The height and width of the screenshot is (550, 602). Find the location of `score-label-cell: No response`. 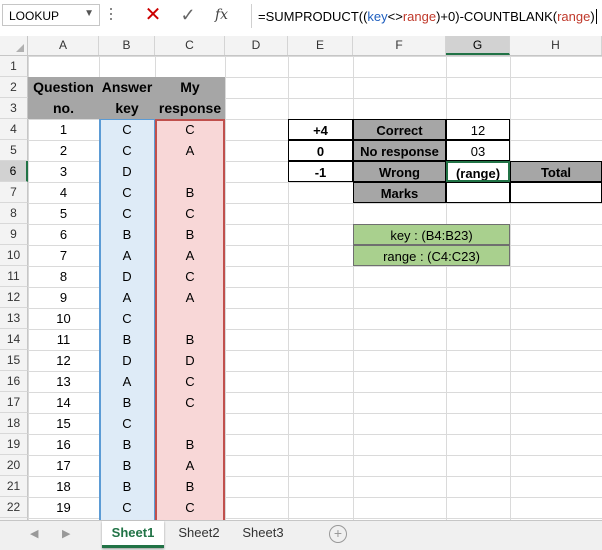

score-label-cell: No response is located at coordinates (399, 150).